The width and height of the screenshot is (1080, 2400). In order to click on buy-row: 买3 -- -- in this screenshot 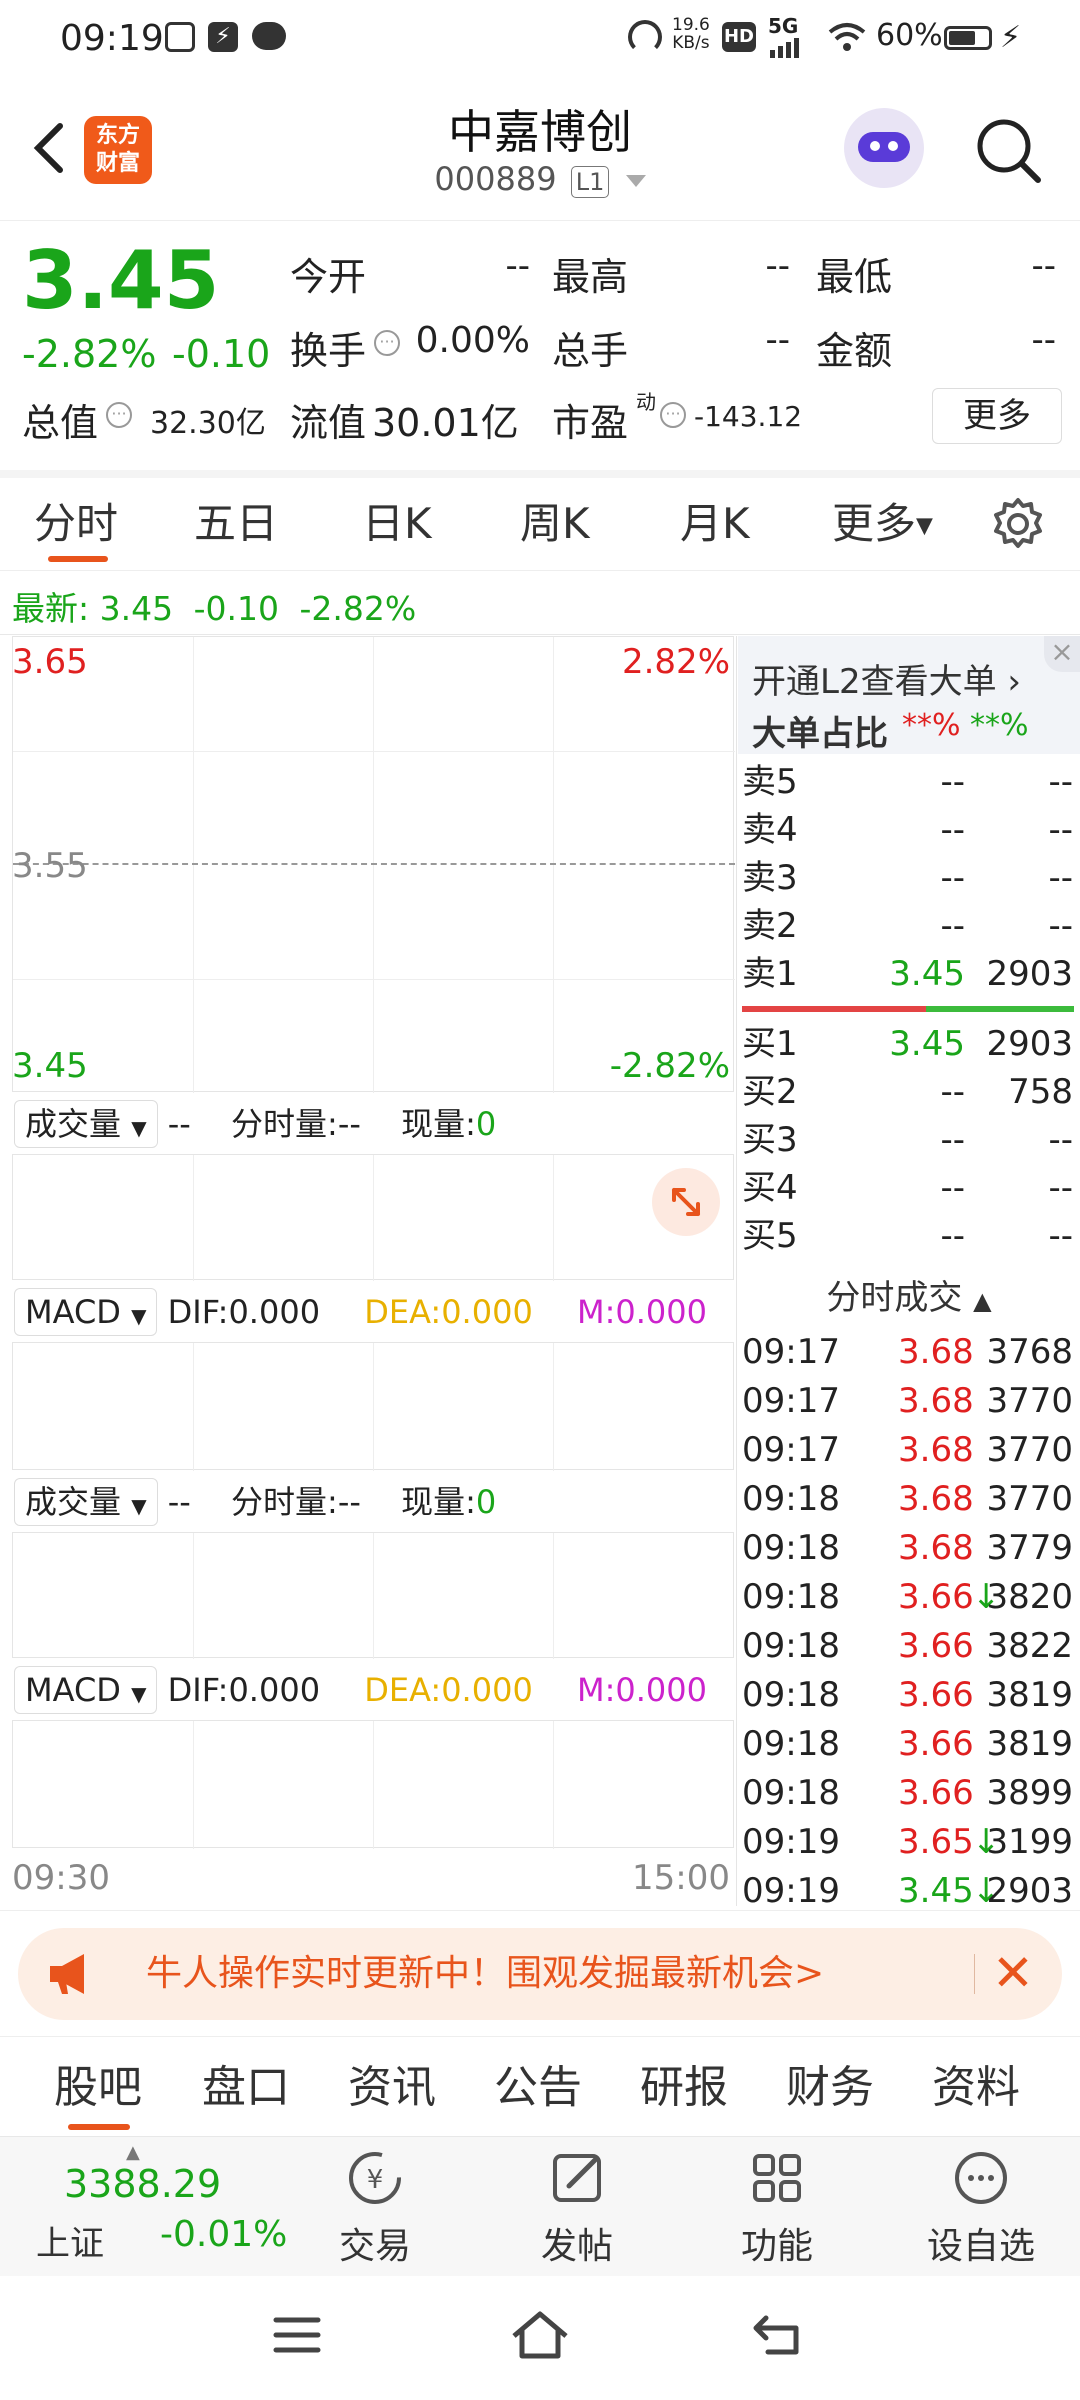, I will do `click(907, 1140)`.